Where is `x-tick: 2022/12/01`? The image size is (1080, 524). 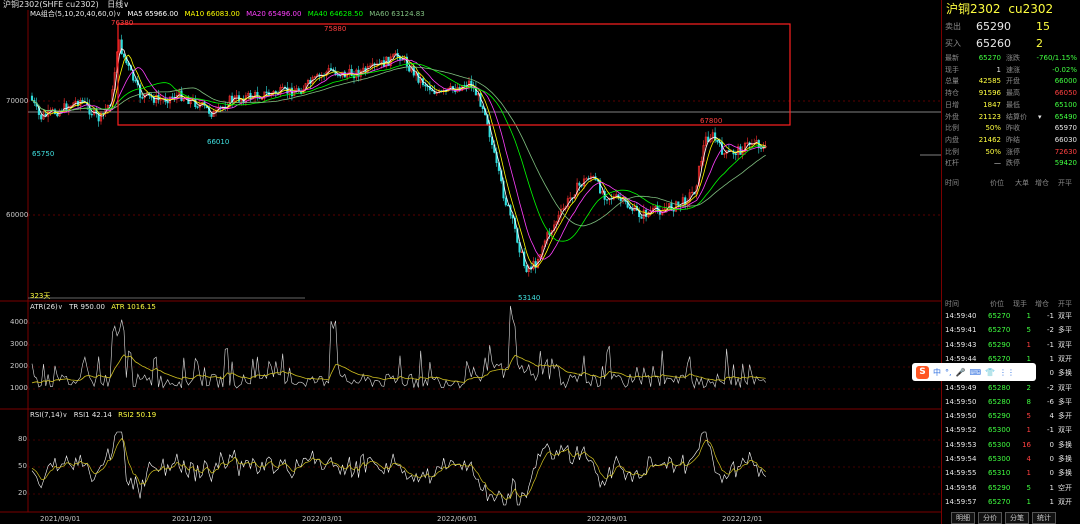 x-tick: 2022/12/01 is located at coordinates (742, 519).